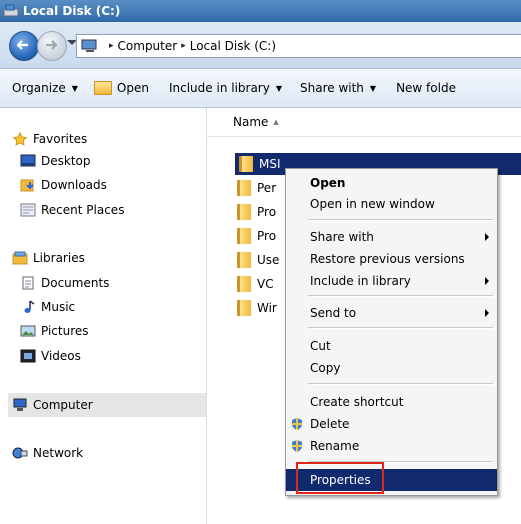 The image size is (521, 524). Describe the element at coordinates (391, 446) in the screenshot. I see `menu-item-rename: Rename` at that location.